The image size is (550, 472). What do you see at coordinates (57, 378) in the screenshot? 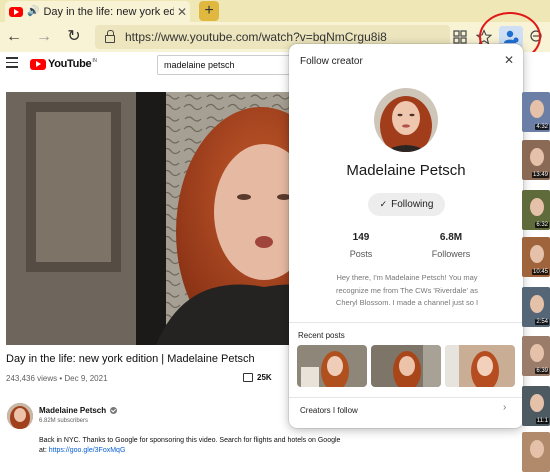
I see `video-stats: 243,436 views • Dec 9, 2021` at bounding box center [57, 378].